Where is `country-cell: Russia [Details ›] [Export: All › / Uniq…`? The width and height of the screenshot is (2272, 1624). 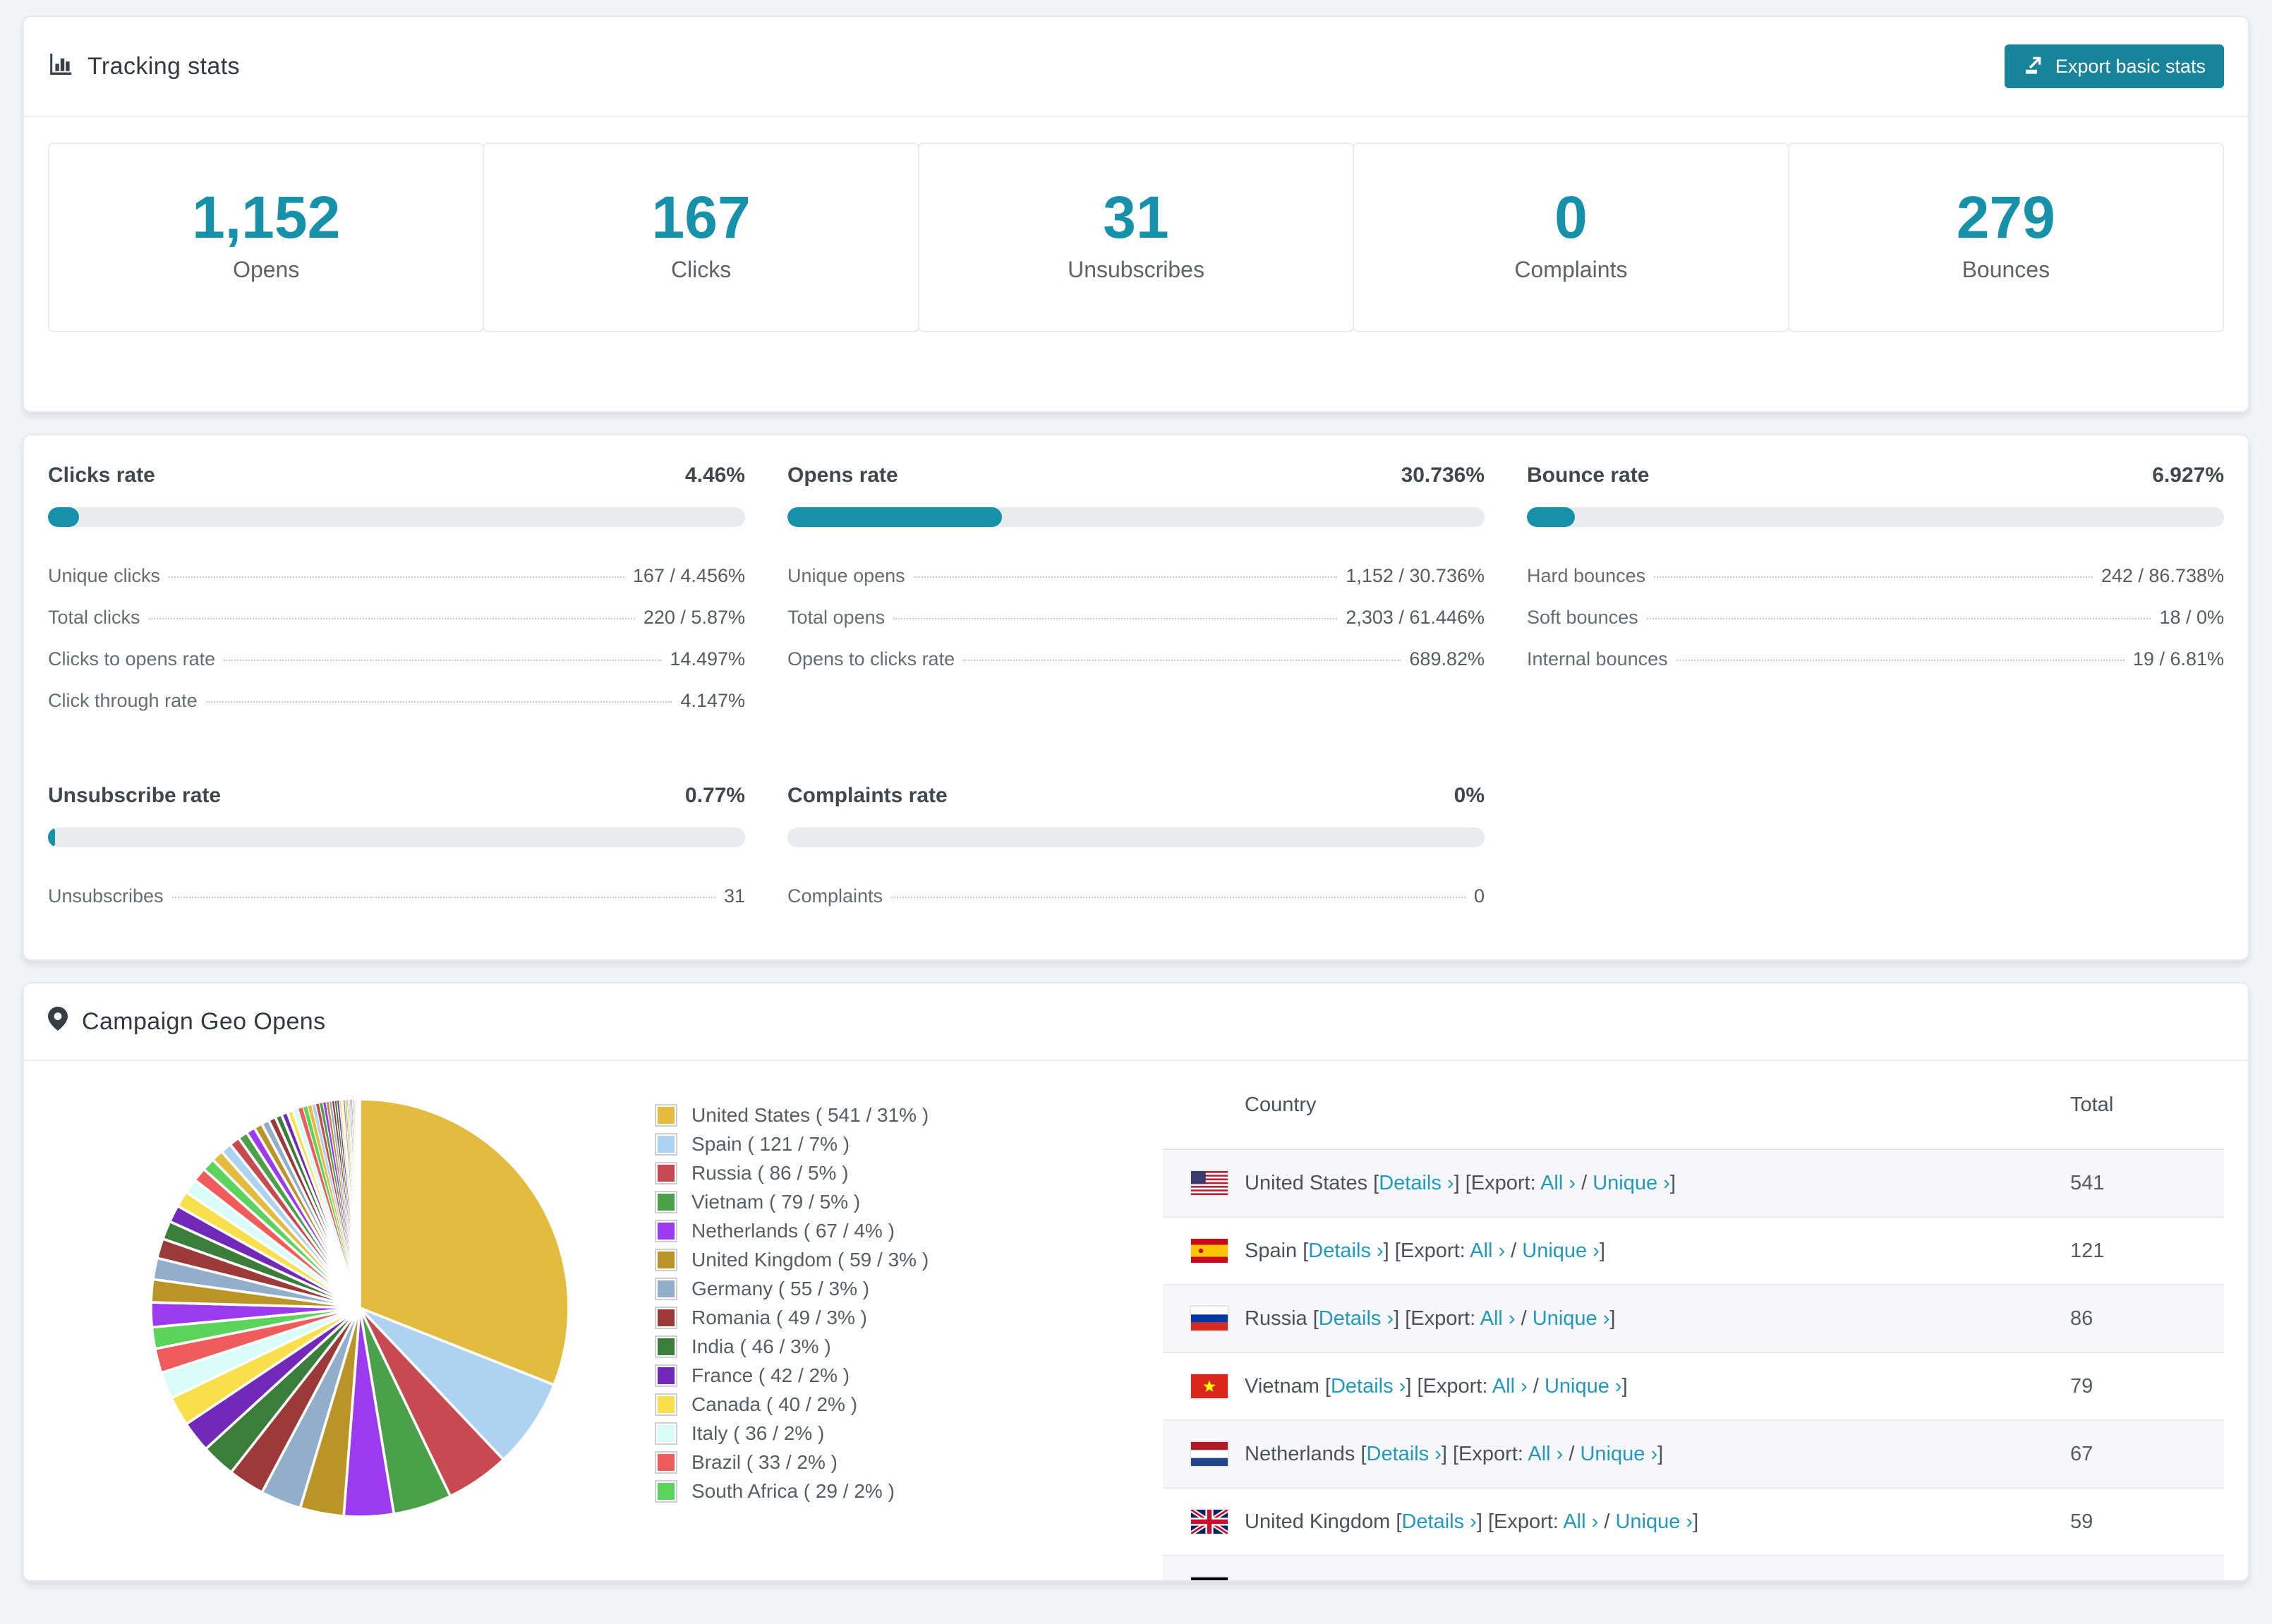
country-cell: Russia [Details ›] [Export: All › / Uniq… is located at coordinates (1657, 1319).